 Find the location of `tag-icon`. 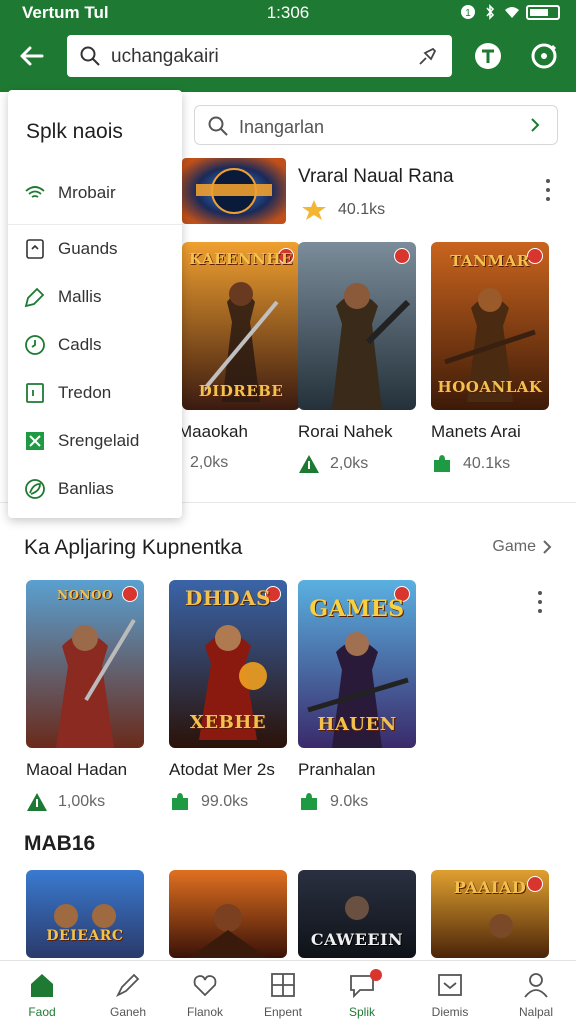

tag-icon is located at coordinates (34, 297).